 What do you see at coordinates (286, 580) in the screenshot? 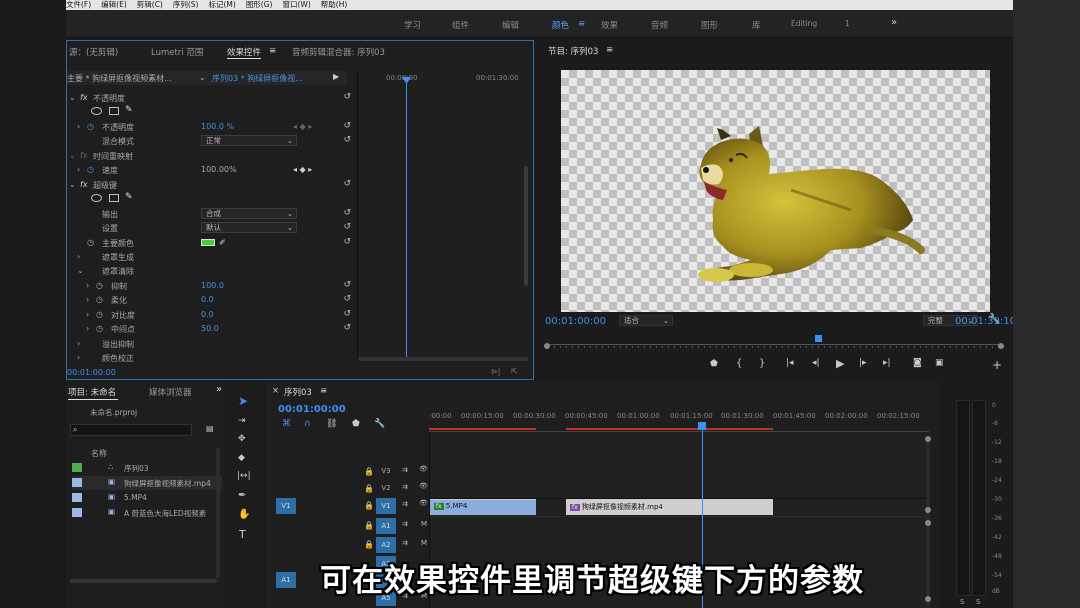
I see `source-patch-a1: A1` at bounding box center [286, 580].